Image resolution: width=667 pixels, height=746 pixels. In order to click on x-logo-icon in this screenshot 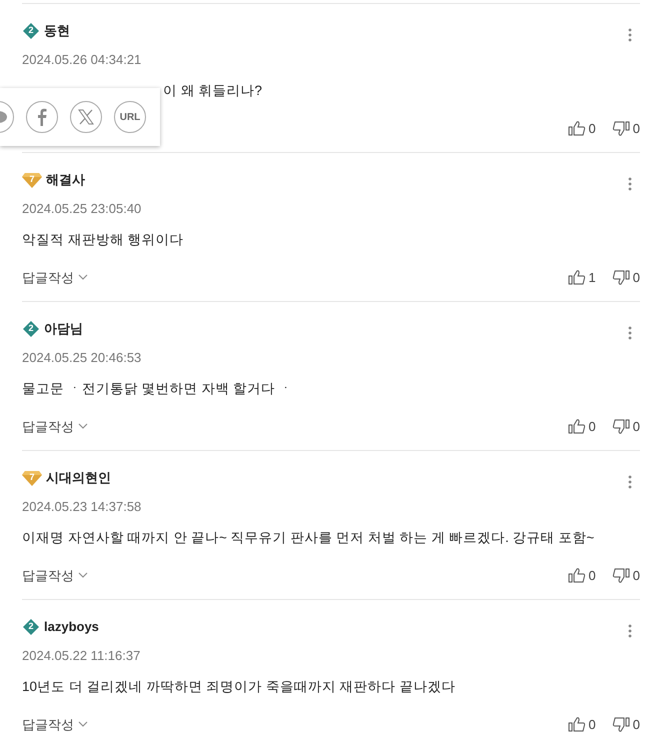, I will do `click(86, 117)`.